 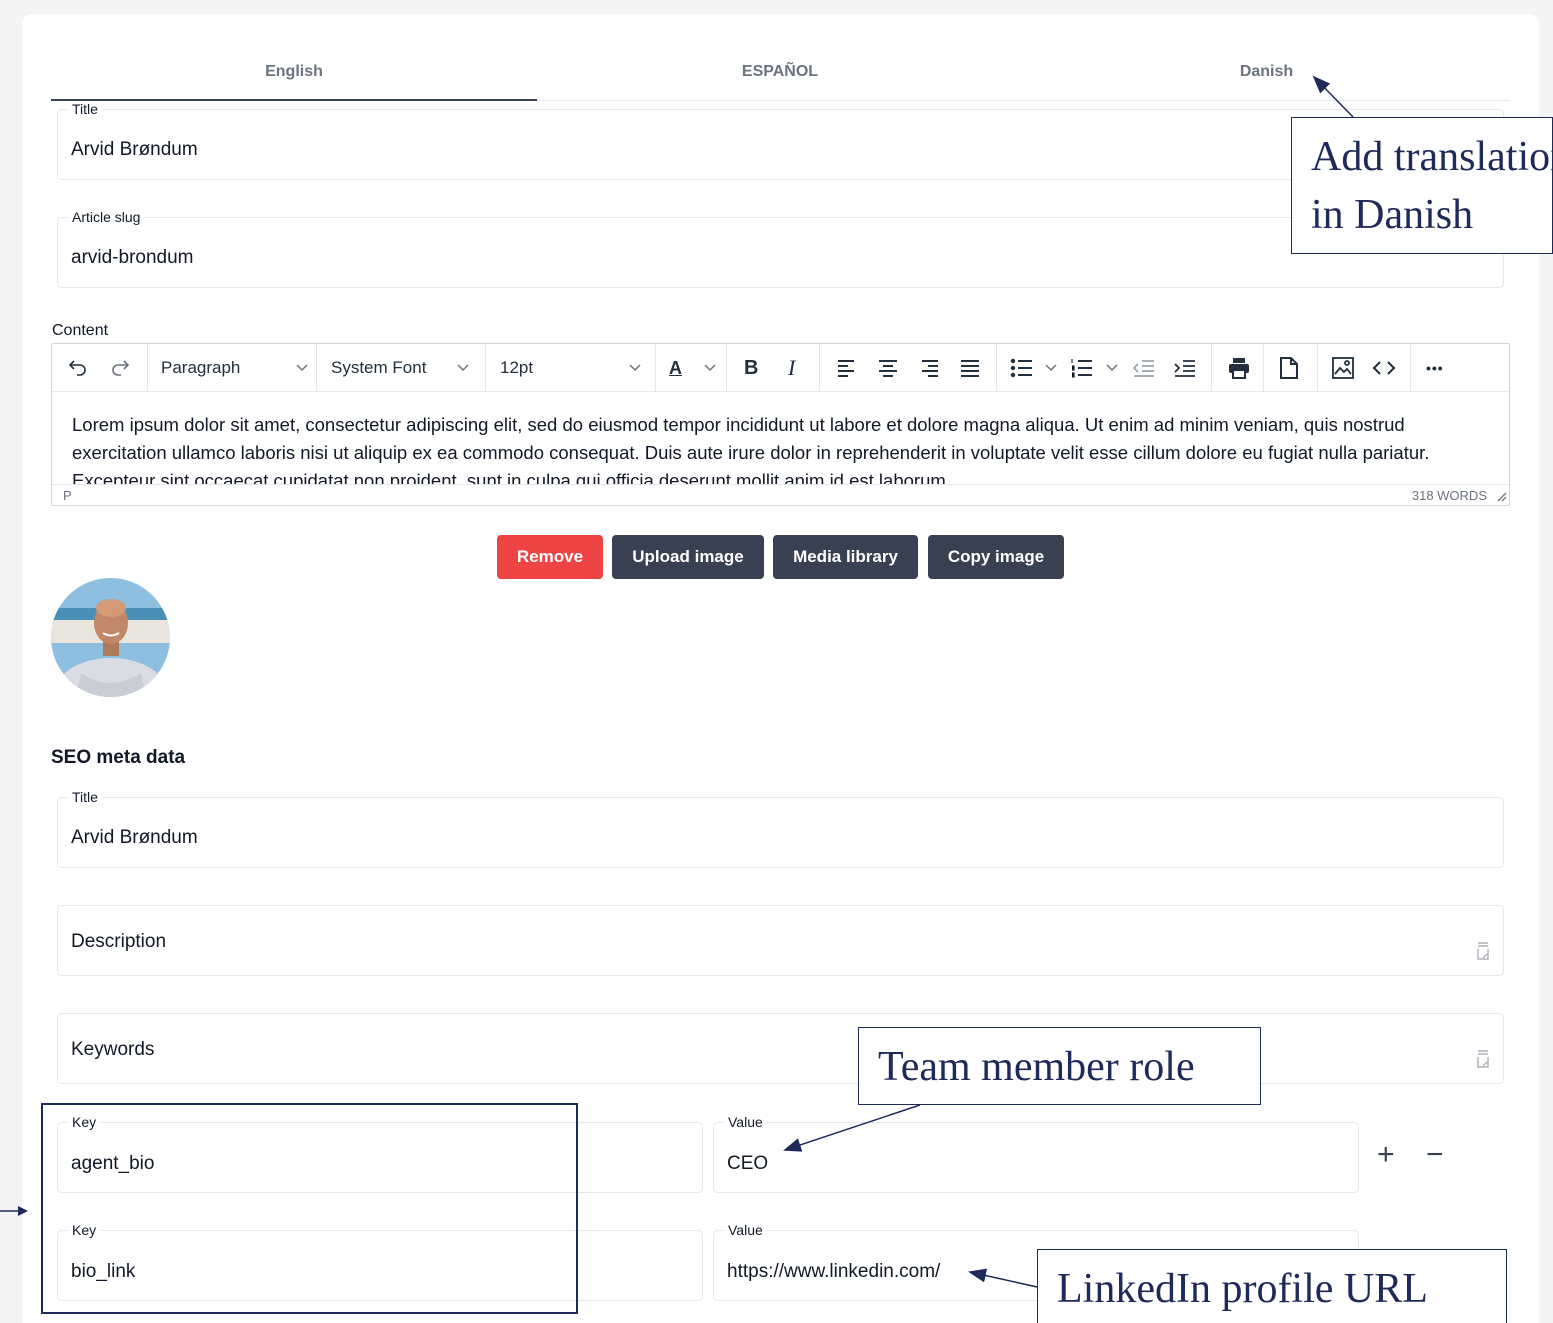 What do you see at coordinates (747, 1164) in the screenshot?
I see `meta-value-value: CEO` at bounding box center [747, 1164].